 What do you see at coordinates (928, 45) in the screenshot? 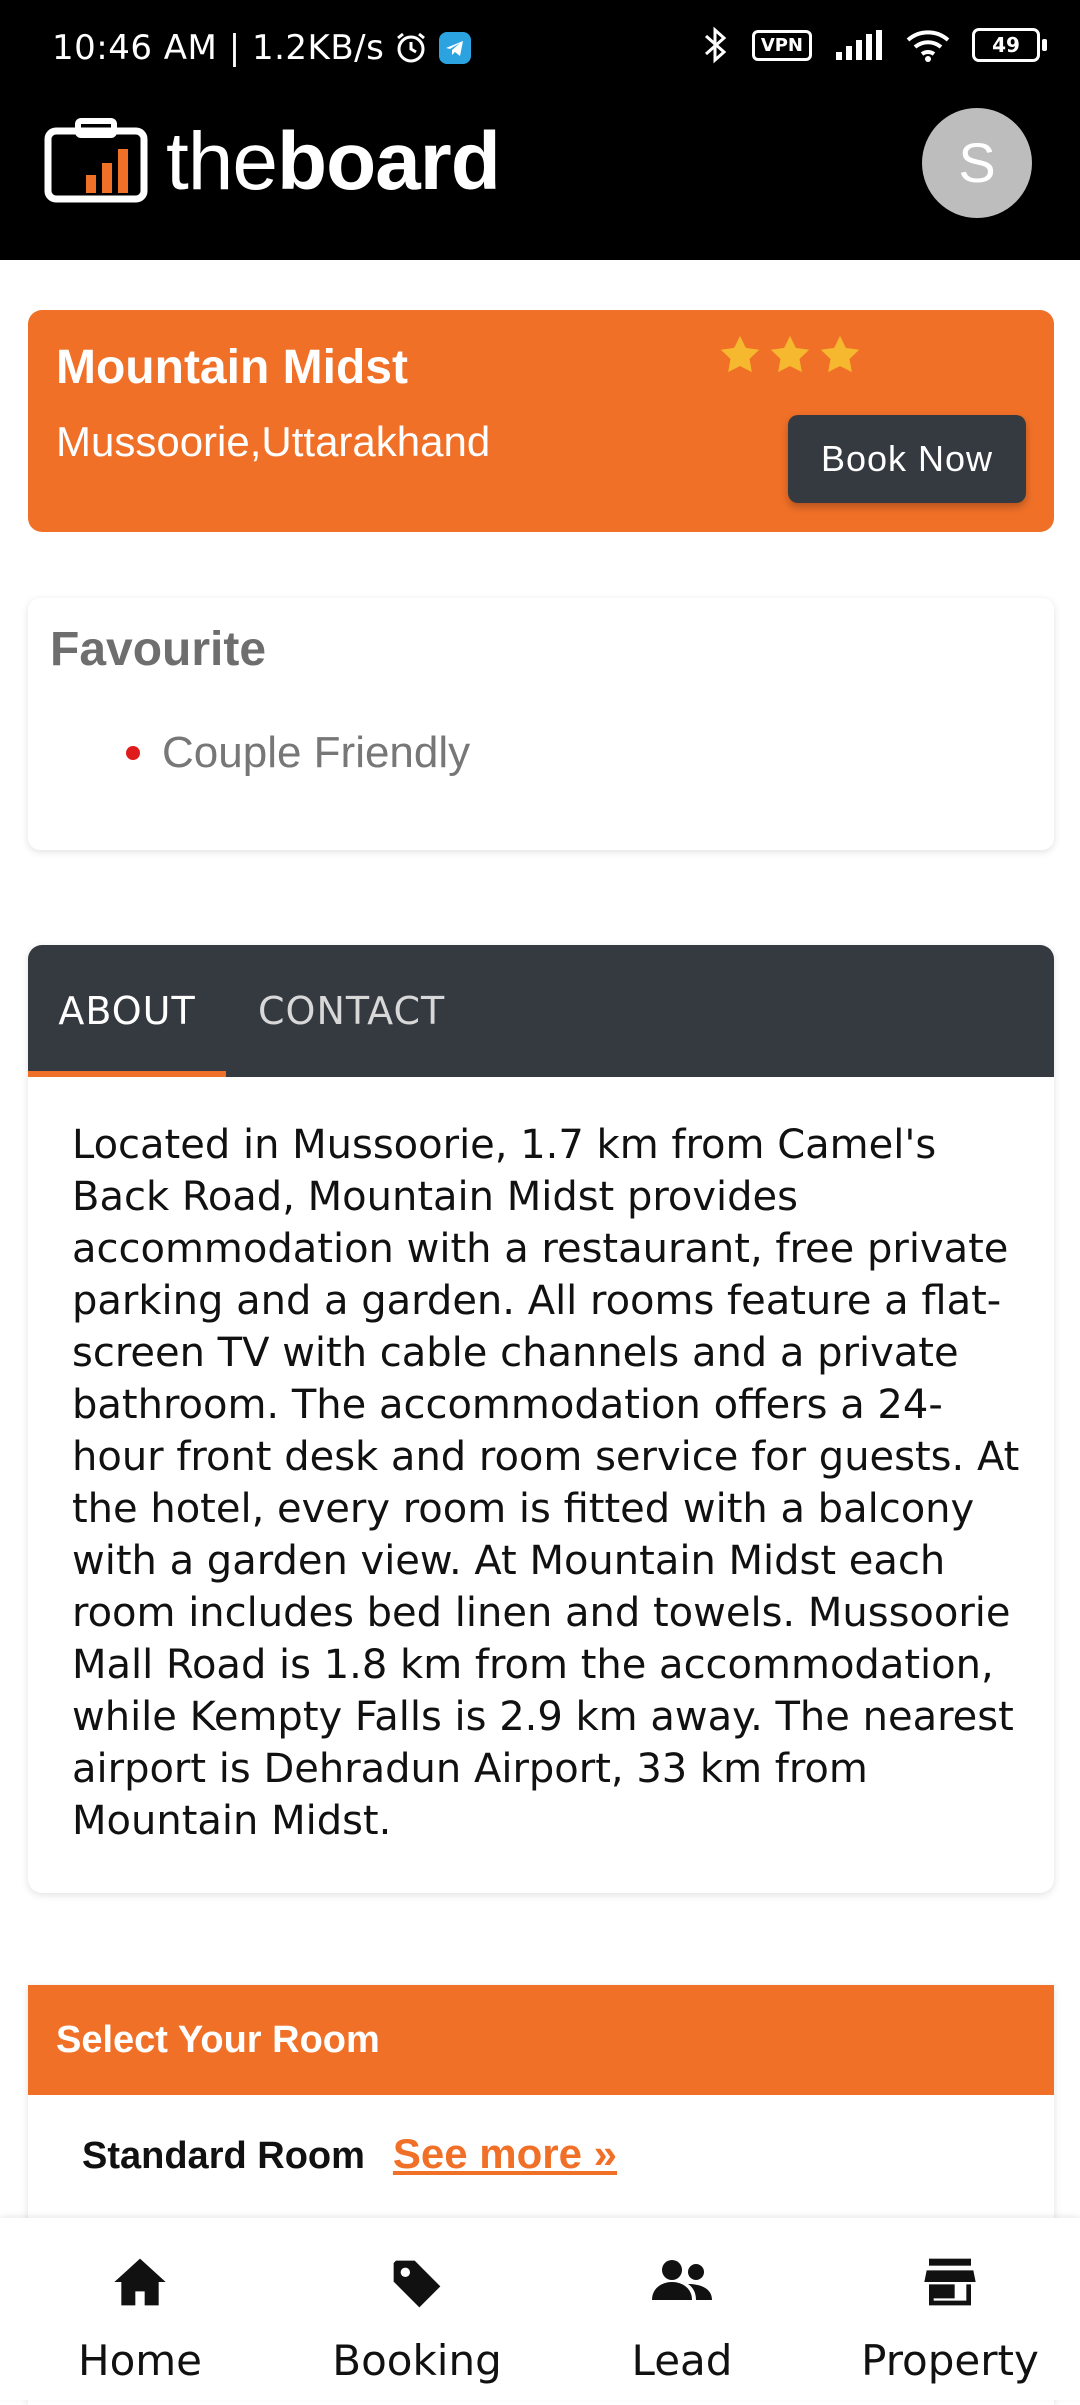
I see `wifi-icon` at bounding box center [928, 45].